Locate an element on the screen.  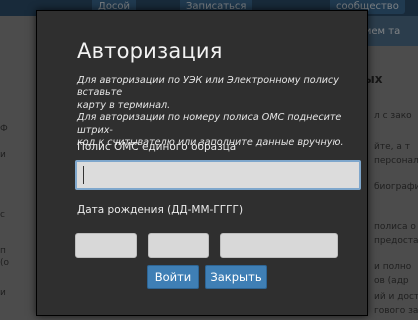
instruction-line: карту в терминал. is located at coordinates (124, 105).